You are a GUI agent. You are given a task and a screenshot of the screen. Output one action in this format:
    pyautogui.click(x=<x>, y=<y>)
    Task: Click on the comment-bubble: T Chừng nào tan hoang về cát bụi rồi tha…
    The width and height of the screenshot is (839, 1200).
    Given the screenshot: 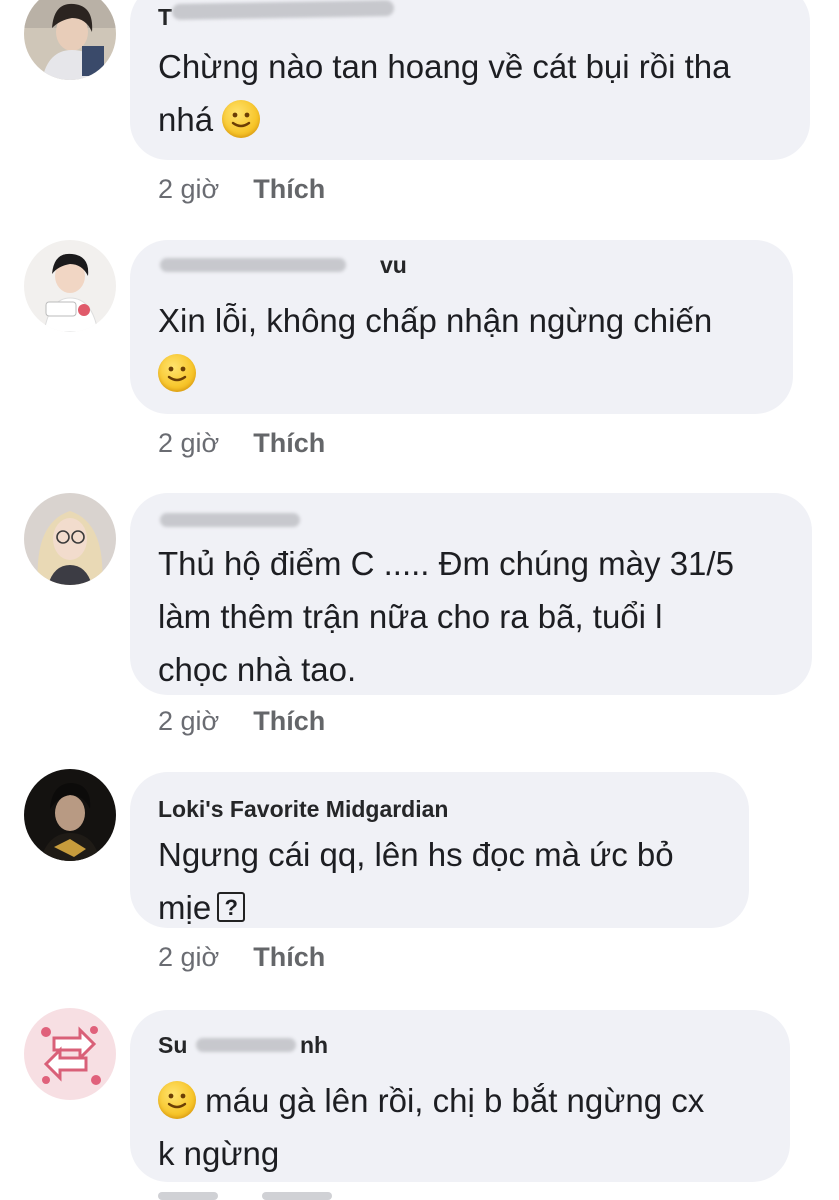 What is the action you would take?
    pyautogui.click(x=470, y=80)
    